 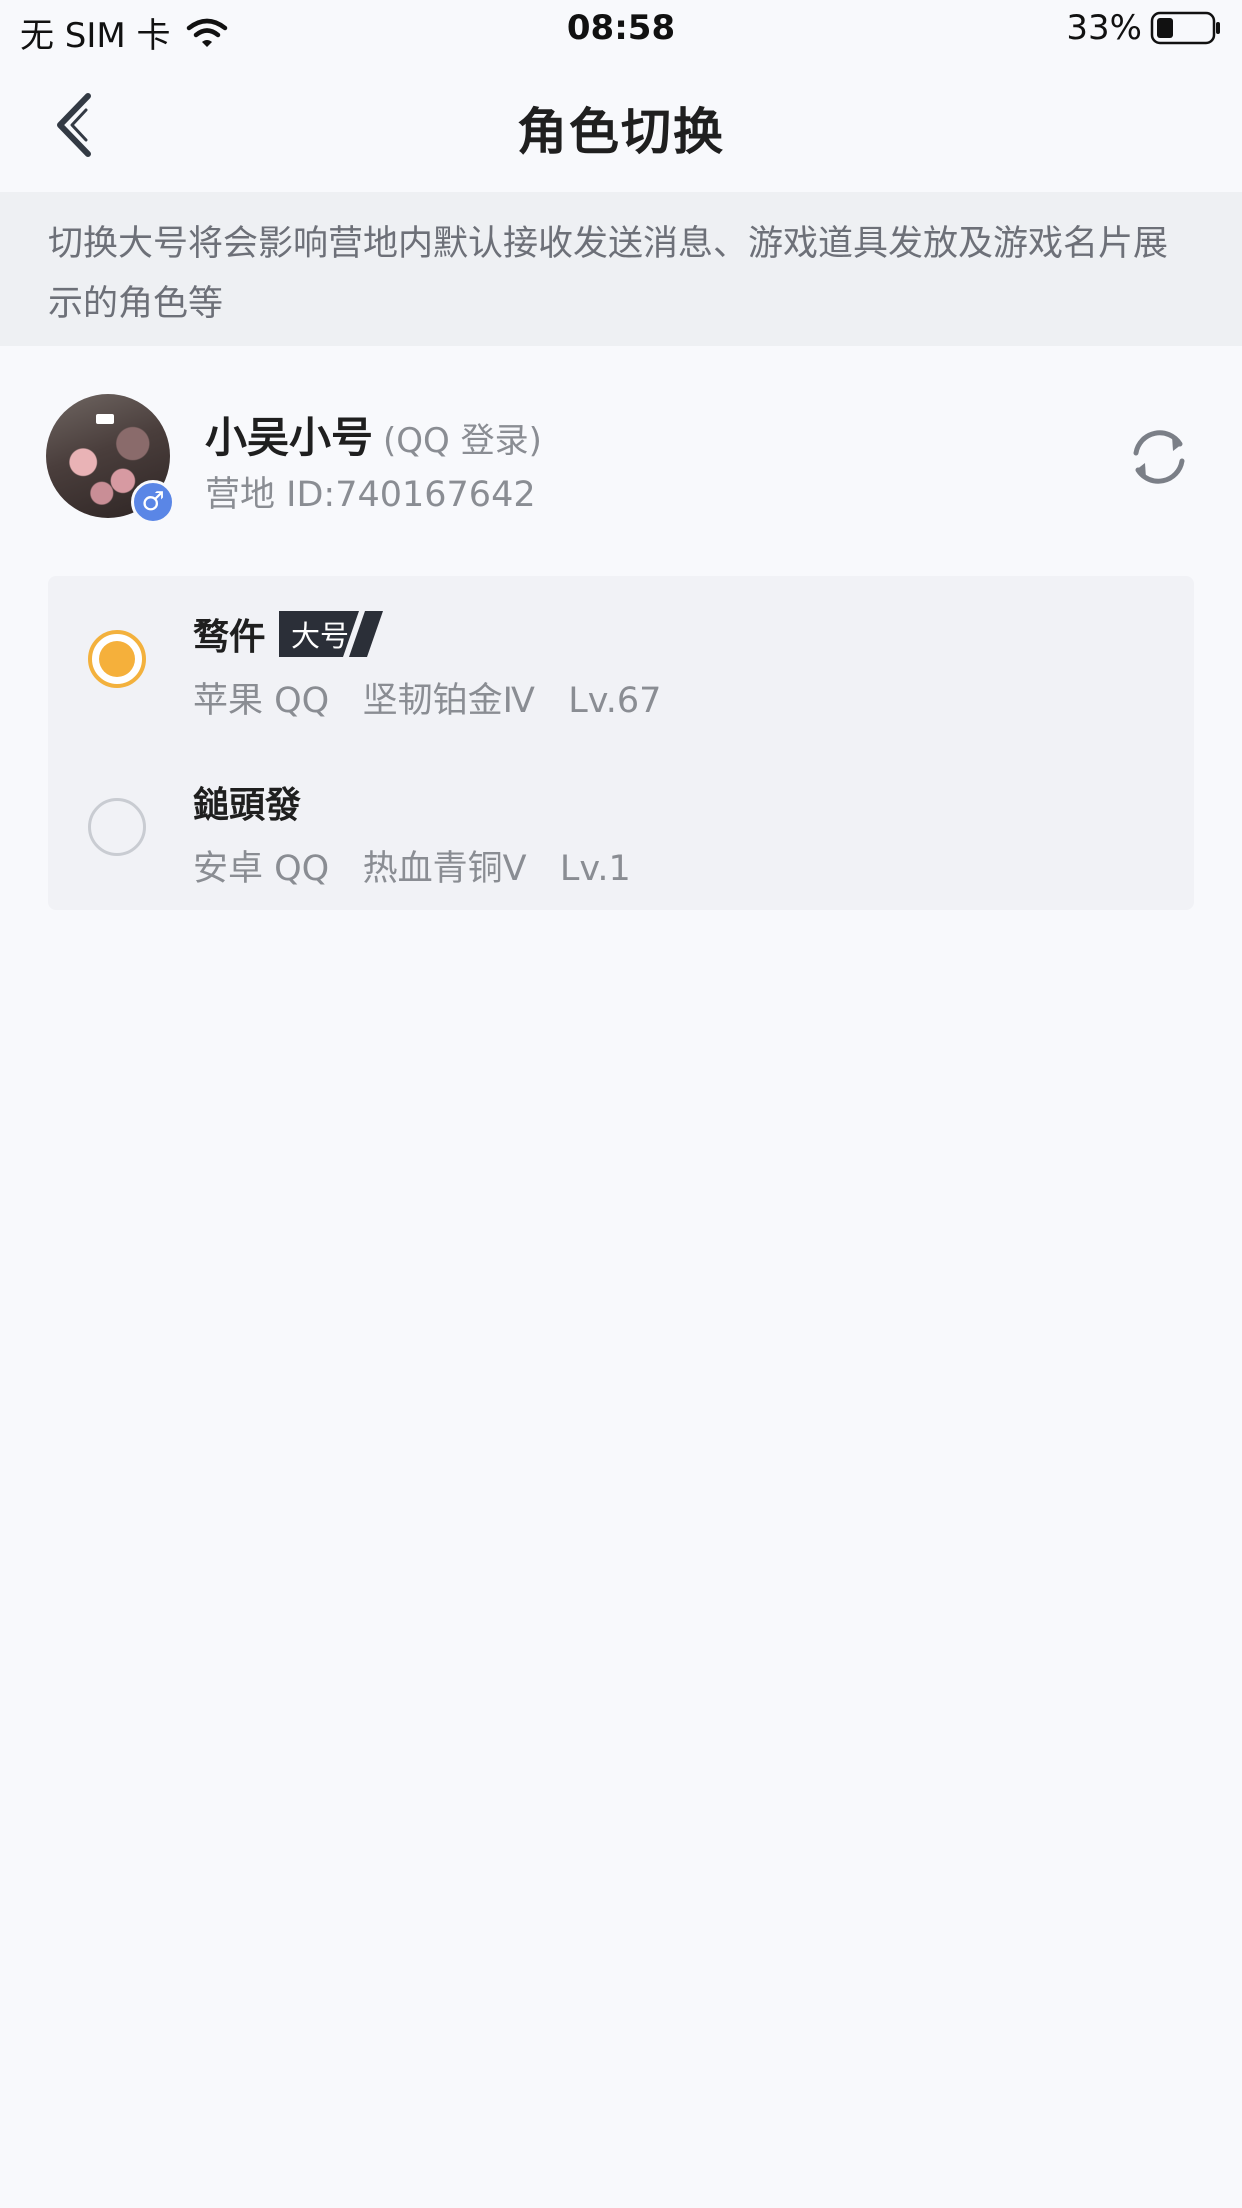 What do you see at coordinates (621, 446) in the screenshot?
I see `account-header: ♂ 小吴小号 (QQ 登录) 营地 ID:740167642` at bounding box center [621, 446].